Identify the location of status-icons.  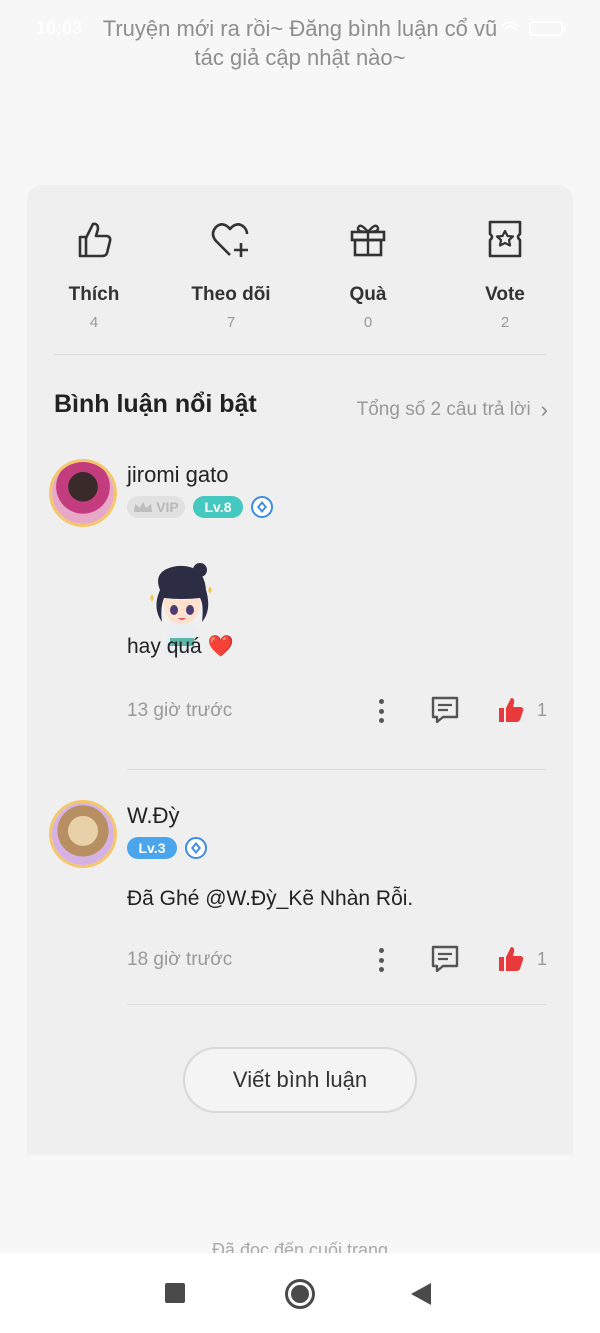
(535, 30).